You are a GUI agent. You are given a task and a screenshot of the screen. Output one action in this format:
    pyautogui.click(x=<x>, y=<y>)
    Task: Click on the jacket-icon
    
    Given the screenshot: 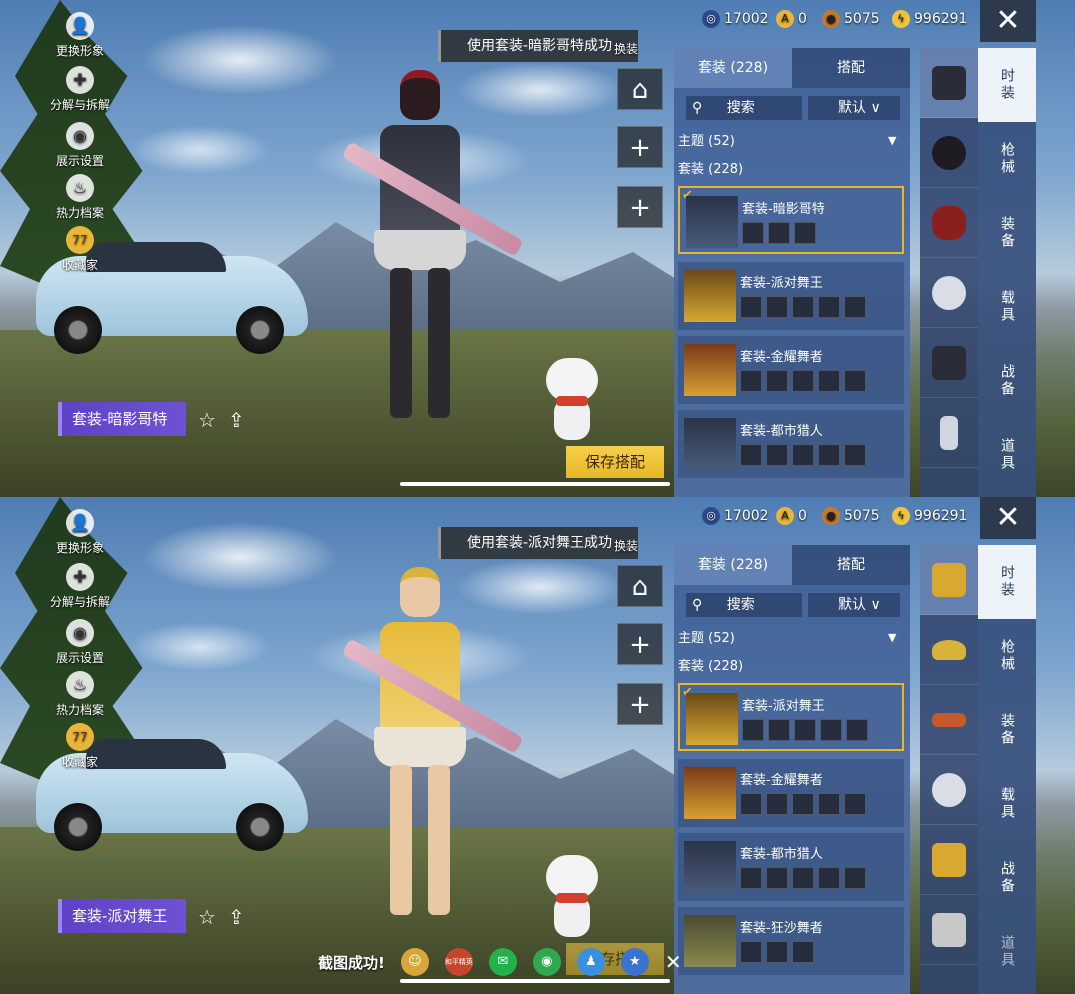 What is the action you would take?
    pyautogui.click(x=949, y=362)
    